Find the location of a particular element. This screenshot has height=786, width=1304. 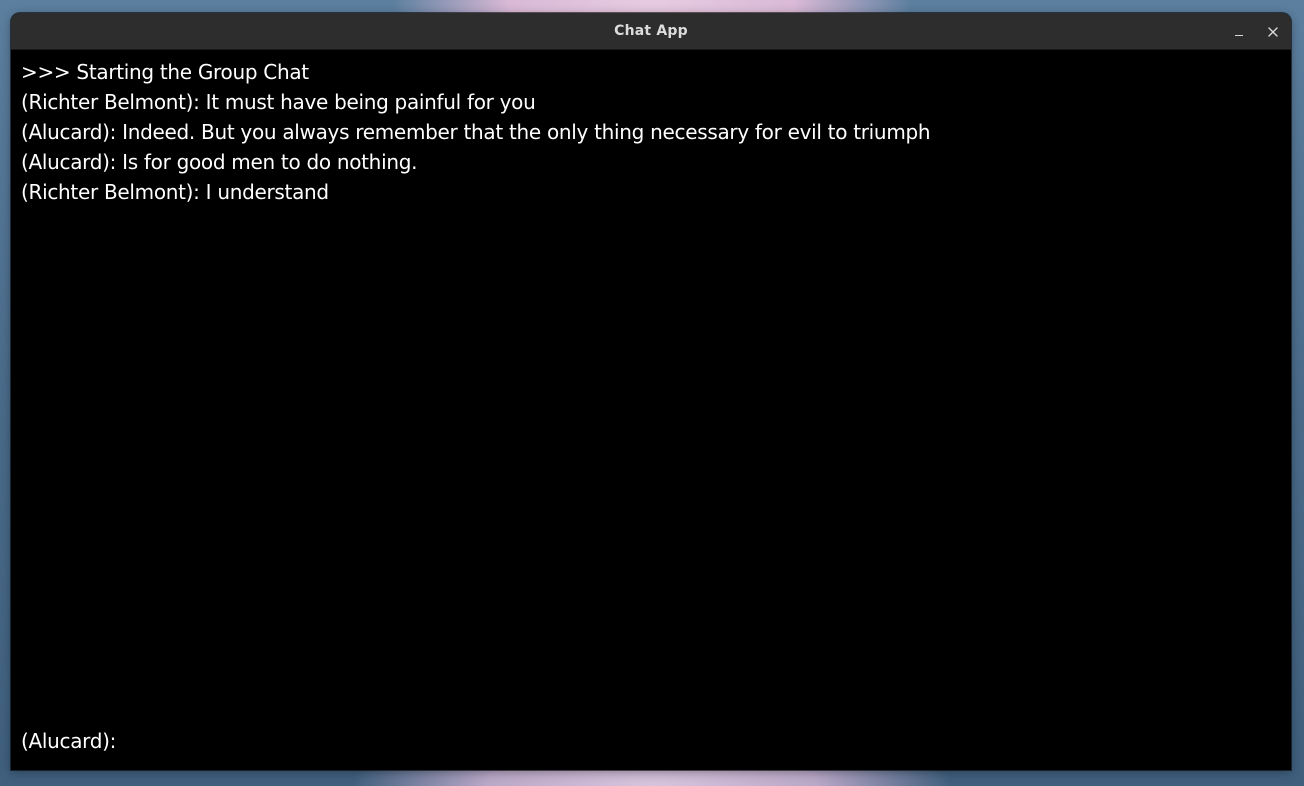

message-input is located at coordinates (669, 741).